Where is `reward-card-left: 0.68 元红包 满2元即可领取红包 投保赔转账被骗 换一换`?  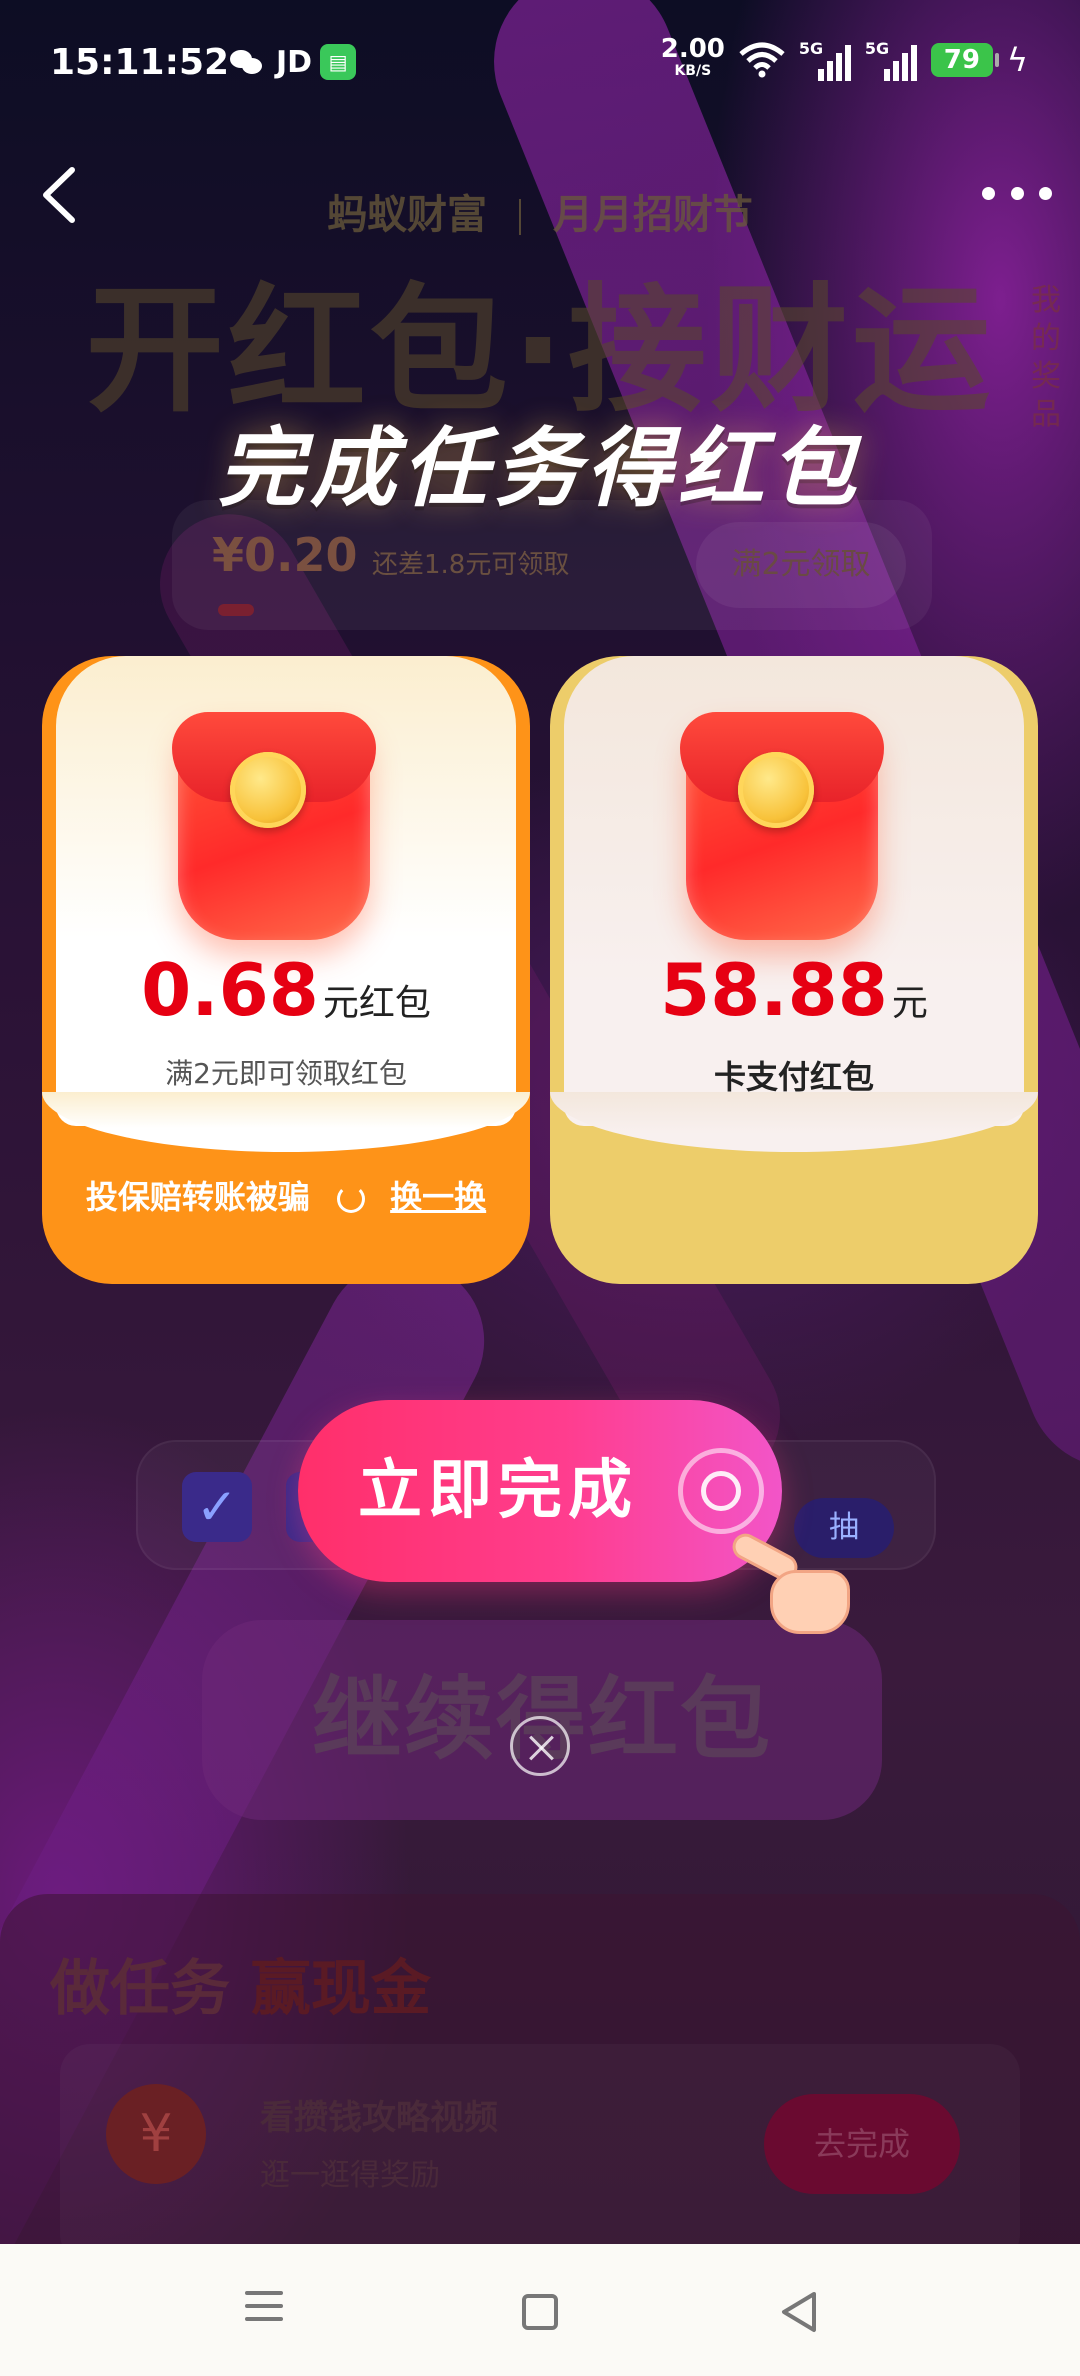 reward-card-left: 0.68 元红包 满2元即可领取红包 投保赔转账被骗 换一换 is located at coordinates (286, 970).